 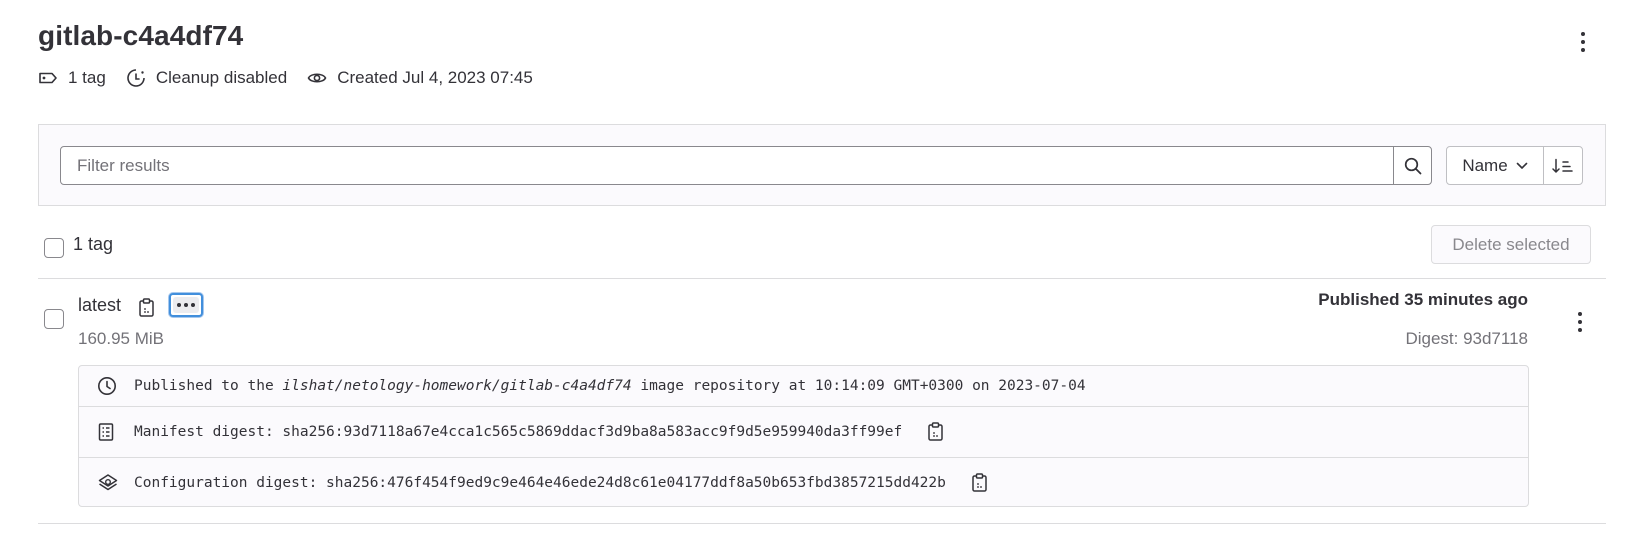 What do you see at coordinates (100, 305) in the screenshot?
I see `tag-name: latest` at bounding box center [100, 305].